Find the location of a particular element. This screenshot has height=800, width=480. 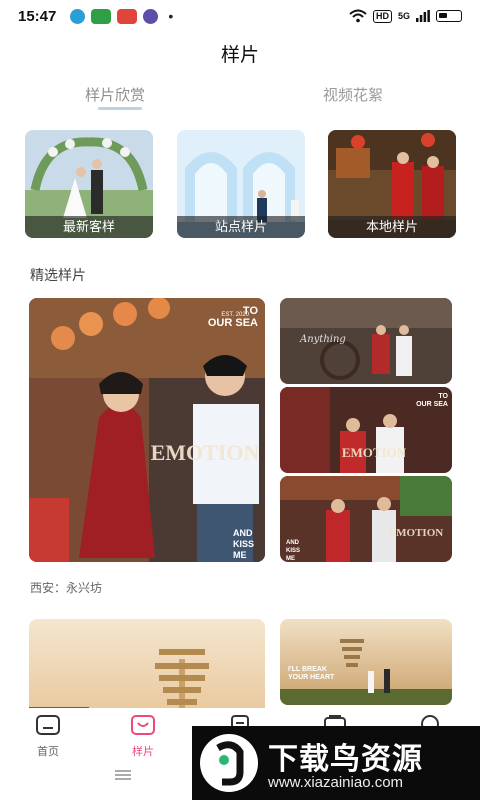

featured-photo-right-1: Anything is located at coordinates (366, 341).